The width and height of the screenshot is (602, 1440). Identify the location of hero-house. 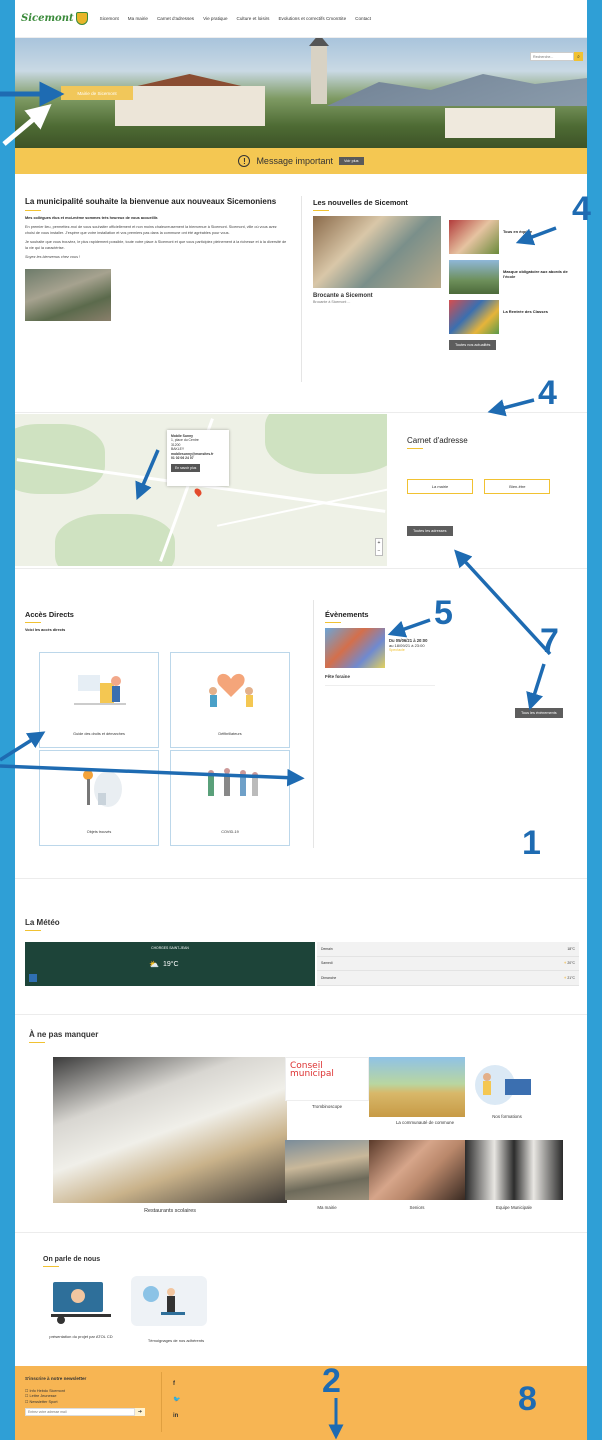
(190, 106).